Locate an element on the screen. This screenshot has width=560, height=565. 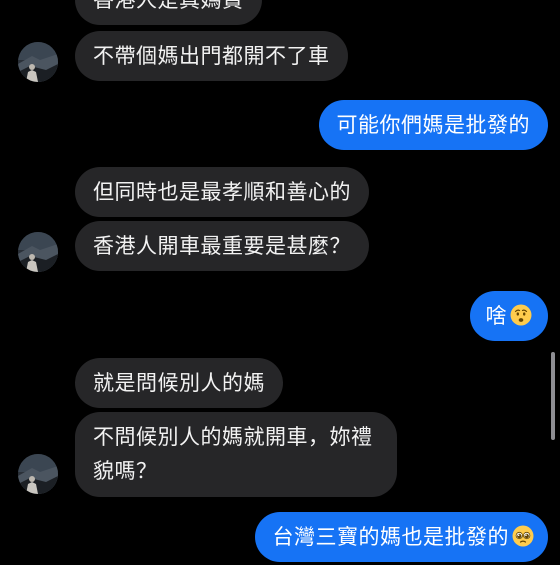
message-bubble-incoming: 但同時也是最孝順和善心的 is located at coordinates (222, 192).